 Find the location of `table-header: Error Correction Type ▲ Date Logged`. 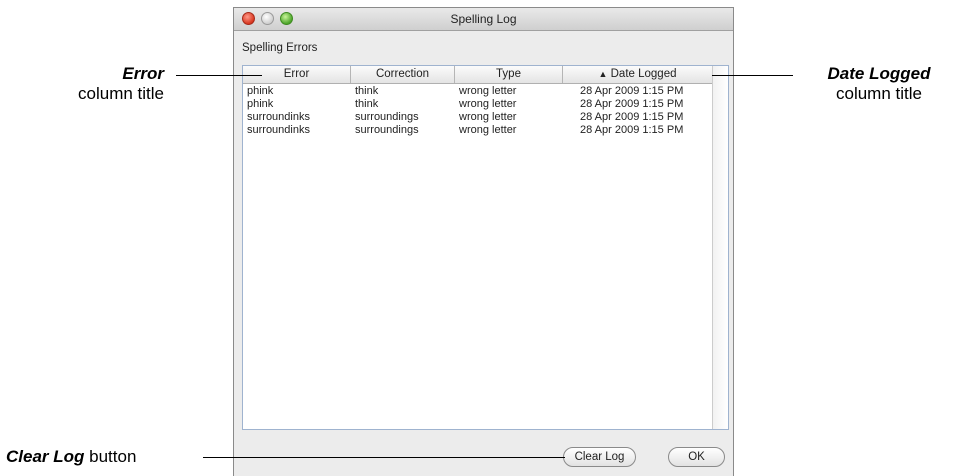

table-header: Error Correction Type ▲ Date Logged is located at coordinates (478, 75).